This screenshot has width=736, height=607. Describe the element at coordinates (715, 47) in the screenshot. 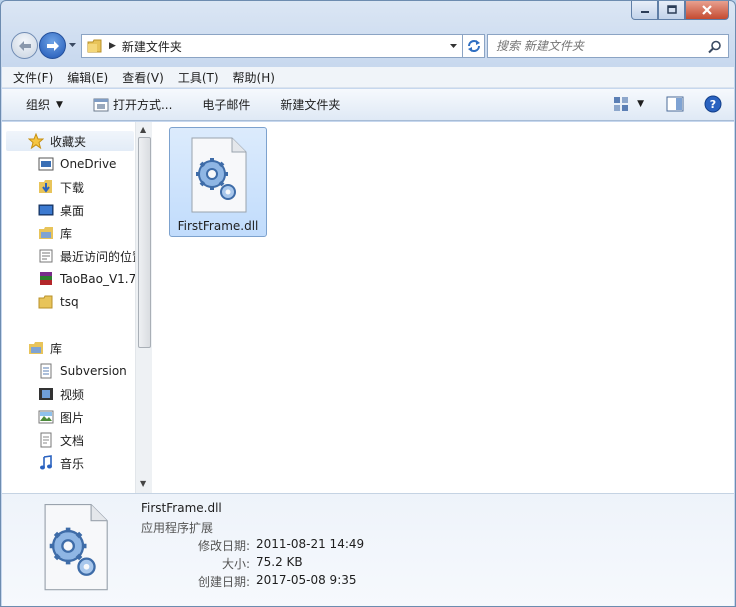

I see `search-icon` at that location.